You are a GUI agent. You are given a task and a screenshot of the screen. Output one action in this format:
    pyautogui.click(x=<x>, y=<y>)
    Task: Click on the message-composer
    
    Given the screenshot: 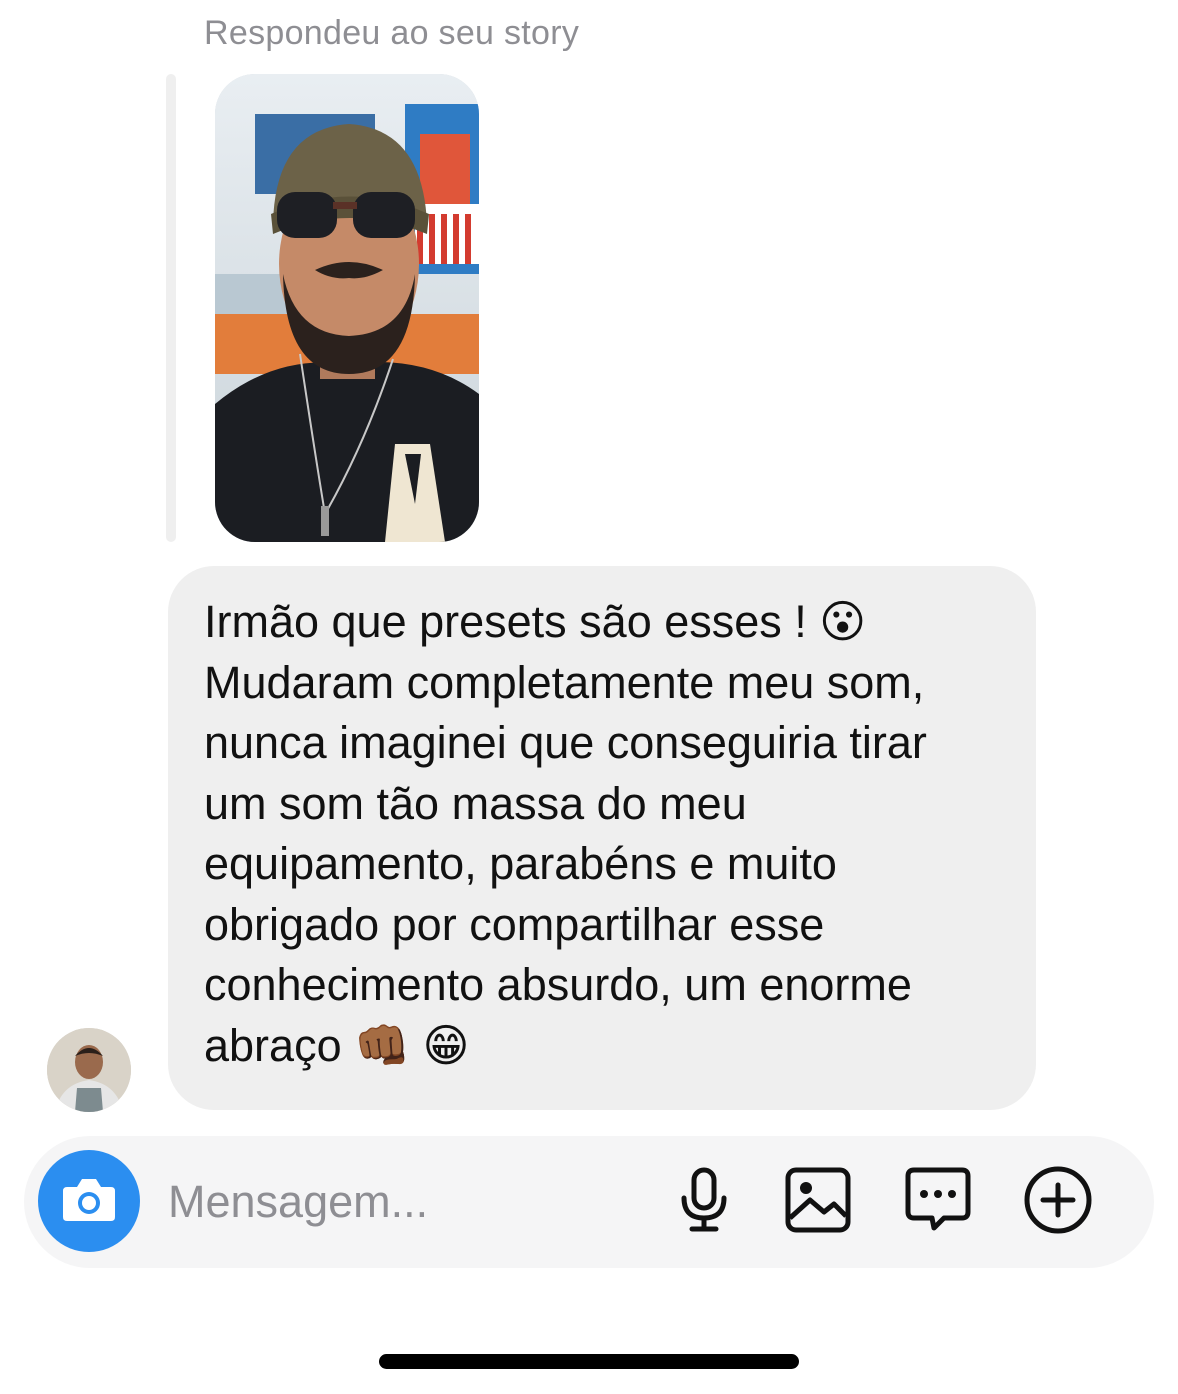 What is the action you would take?
    pyautogui.click(x=589, y=1202)
    